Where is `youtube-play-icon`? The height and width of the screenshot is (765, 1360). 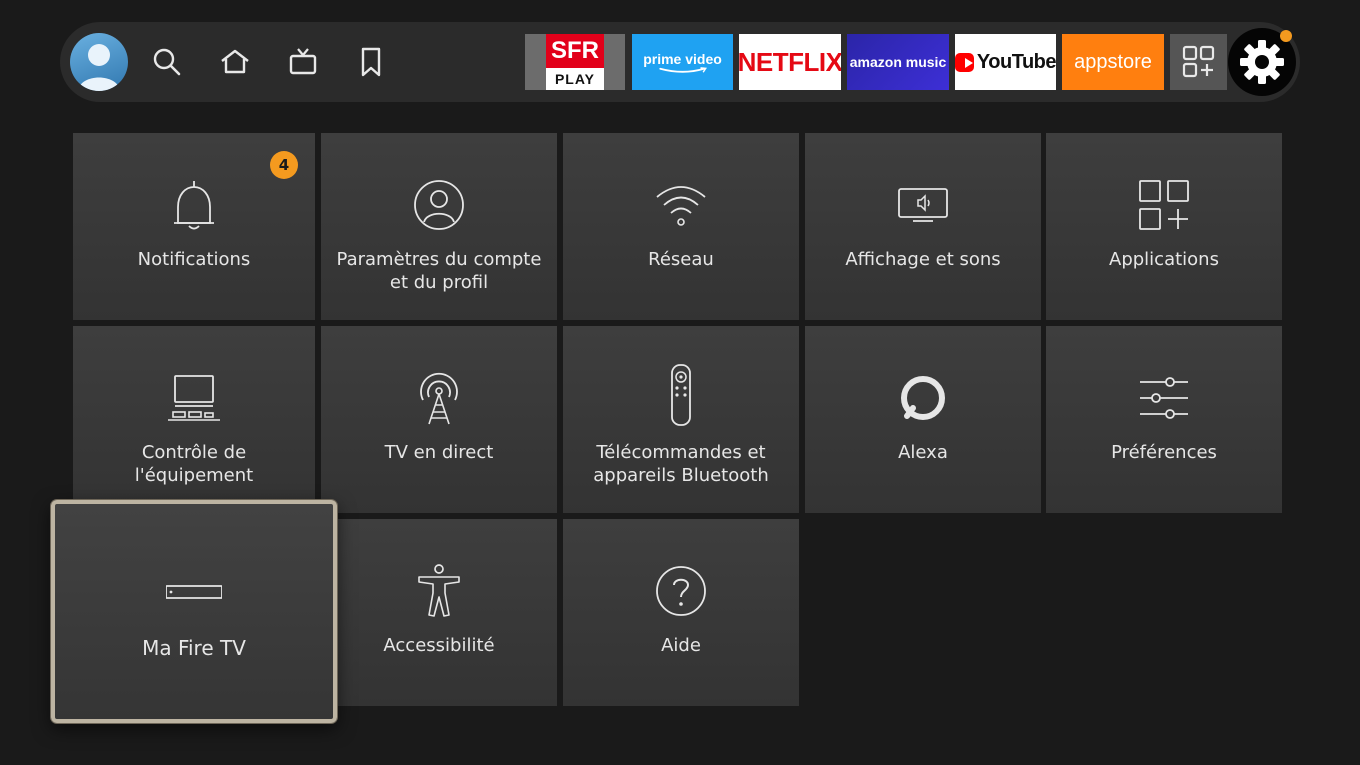
youtube-play-icon is located at coordinates (964, 62).